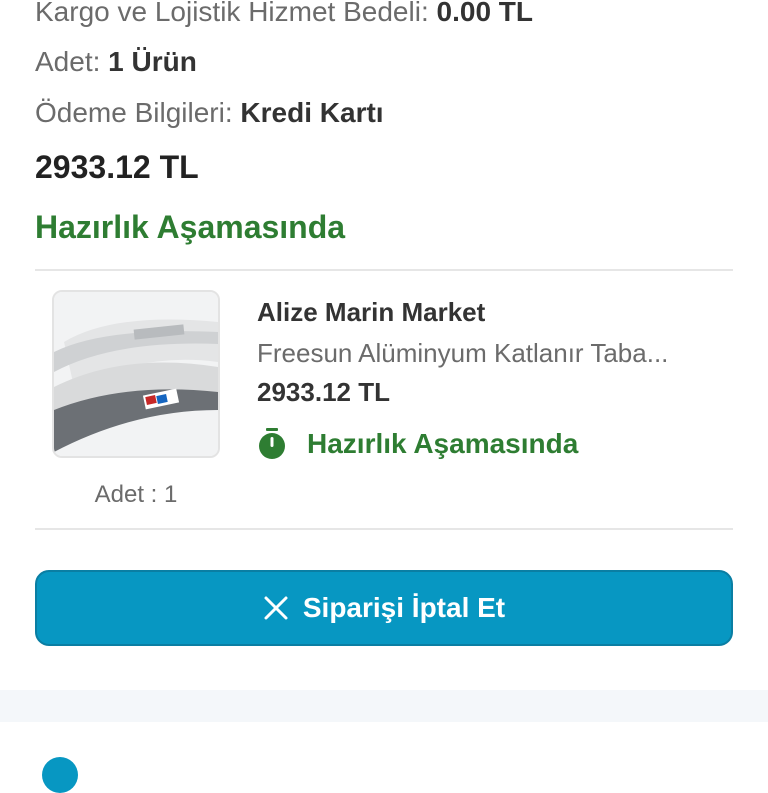 Image resolution: width=768 pixels, height=793 pixels. Describe the element at coordinates (384, 706) in the screenshot. I see `section-separator` at that location.